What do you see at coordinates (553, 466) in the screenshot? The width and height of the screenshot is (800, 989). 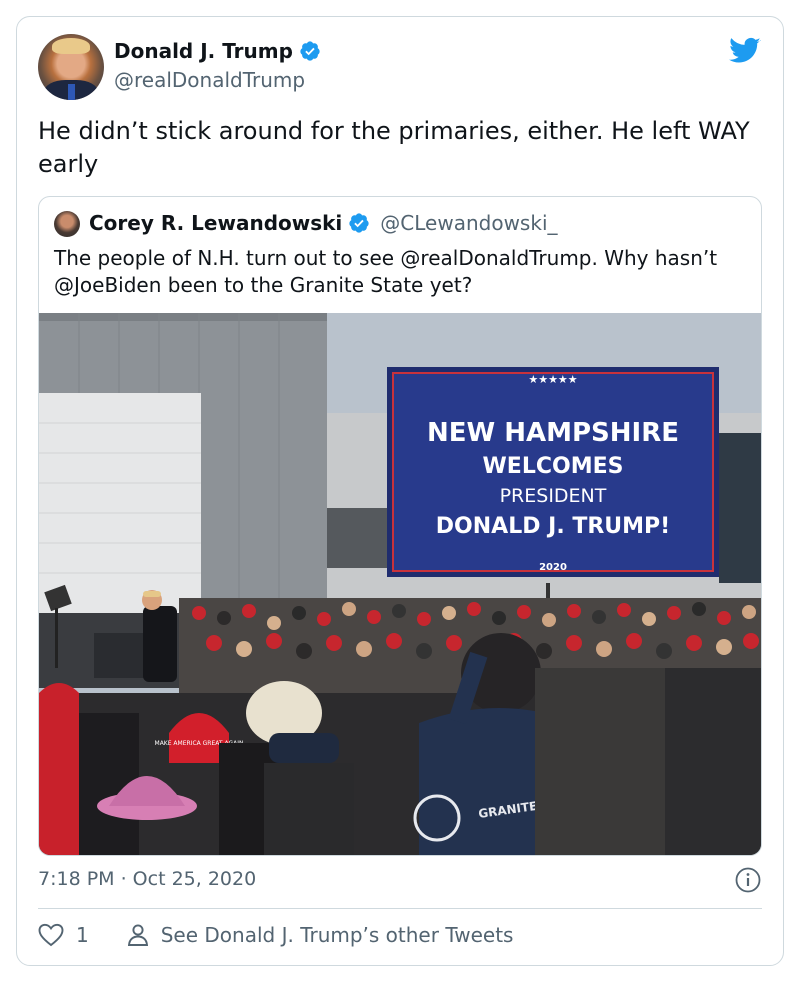 I see `screen-line2: WELCOMES` at bounding box center [553, 466].